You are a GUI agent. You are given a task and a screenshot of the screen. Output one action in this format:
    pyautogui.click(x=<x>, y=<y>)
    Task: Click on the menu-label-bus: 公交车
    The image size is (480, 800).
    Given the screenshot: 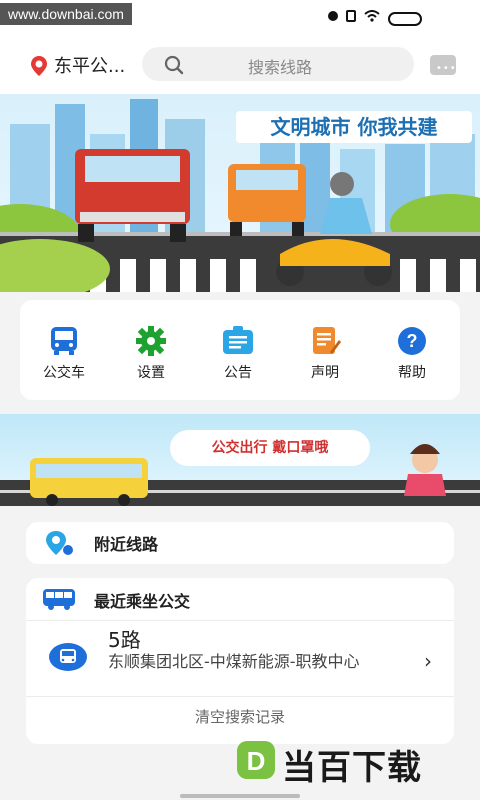 What is the action you would take?
    pyautogui.click(x=64, y=373)
    